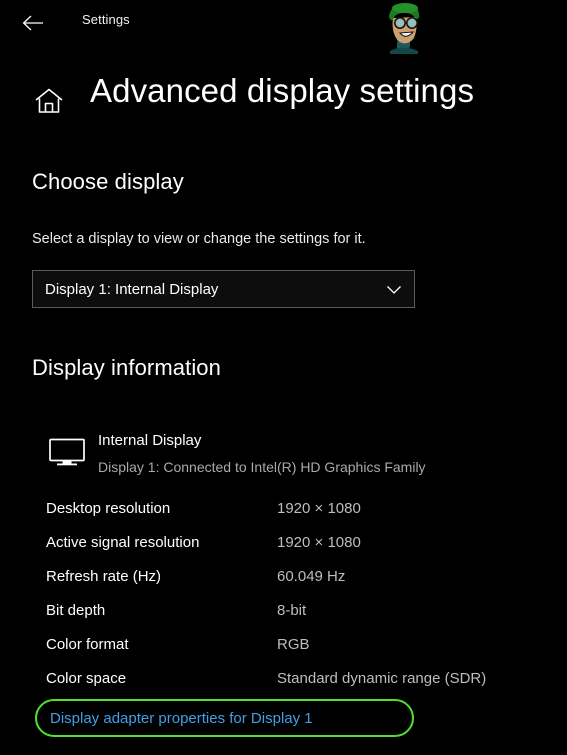  I want to click on info-value: 8-bit, so click(292, 610).